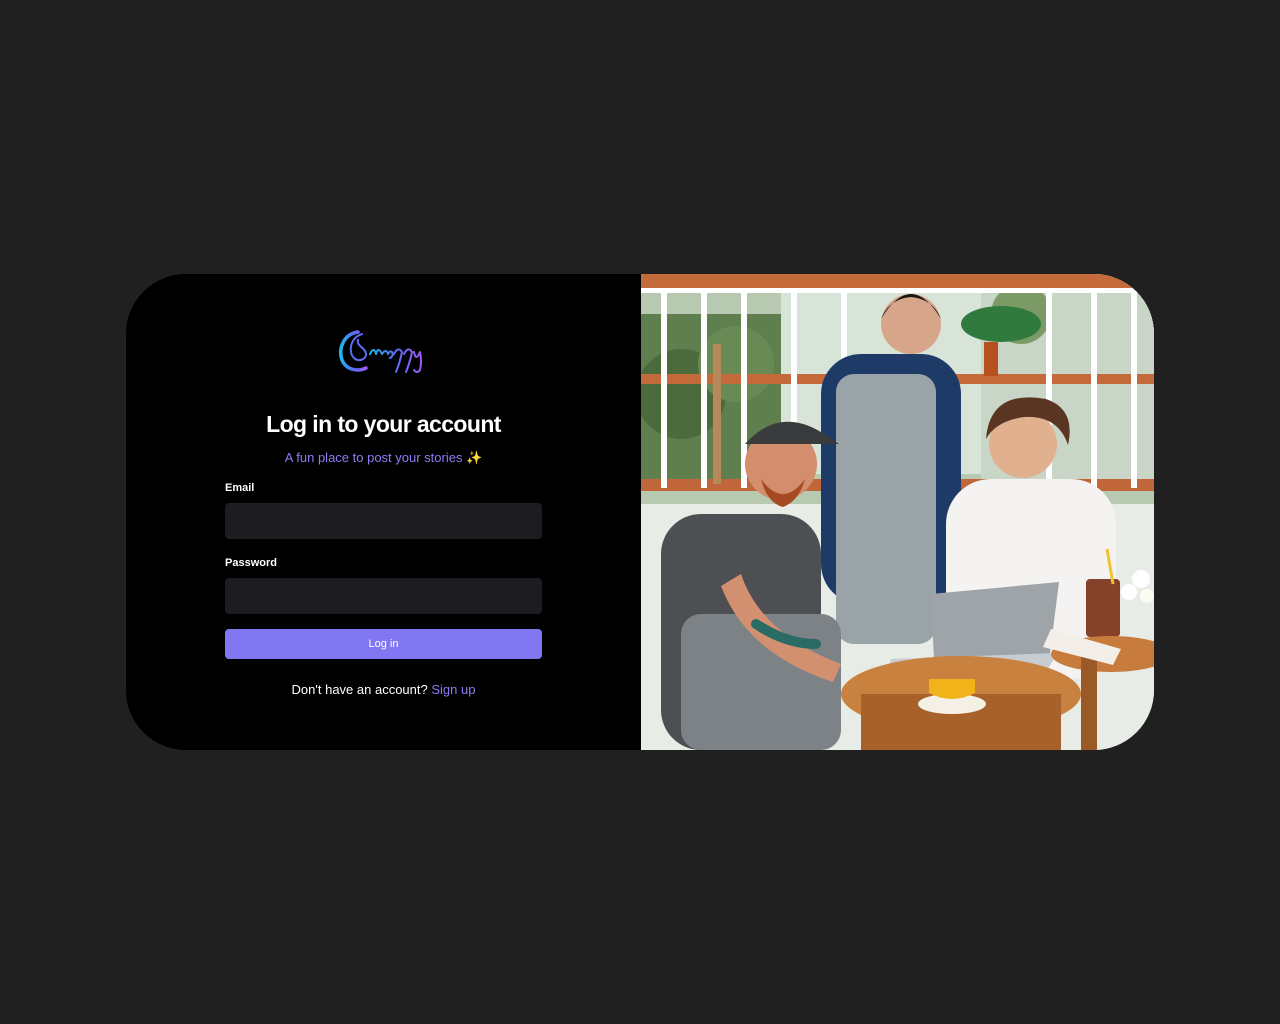 The image size is (1280, 1024). I want to click on password-field, so click(383, 596).